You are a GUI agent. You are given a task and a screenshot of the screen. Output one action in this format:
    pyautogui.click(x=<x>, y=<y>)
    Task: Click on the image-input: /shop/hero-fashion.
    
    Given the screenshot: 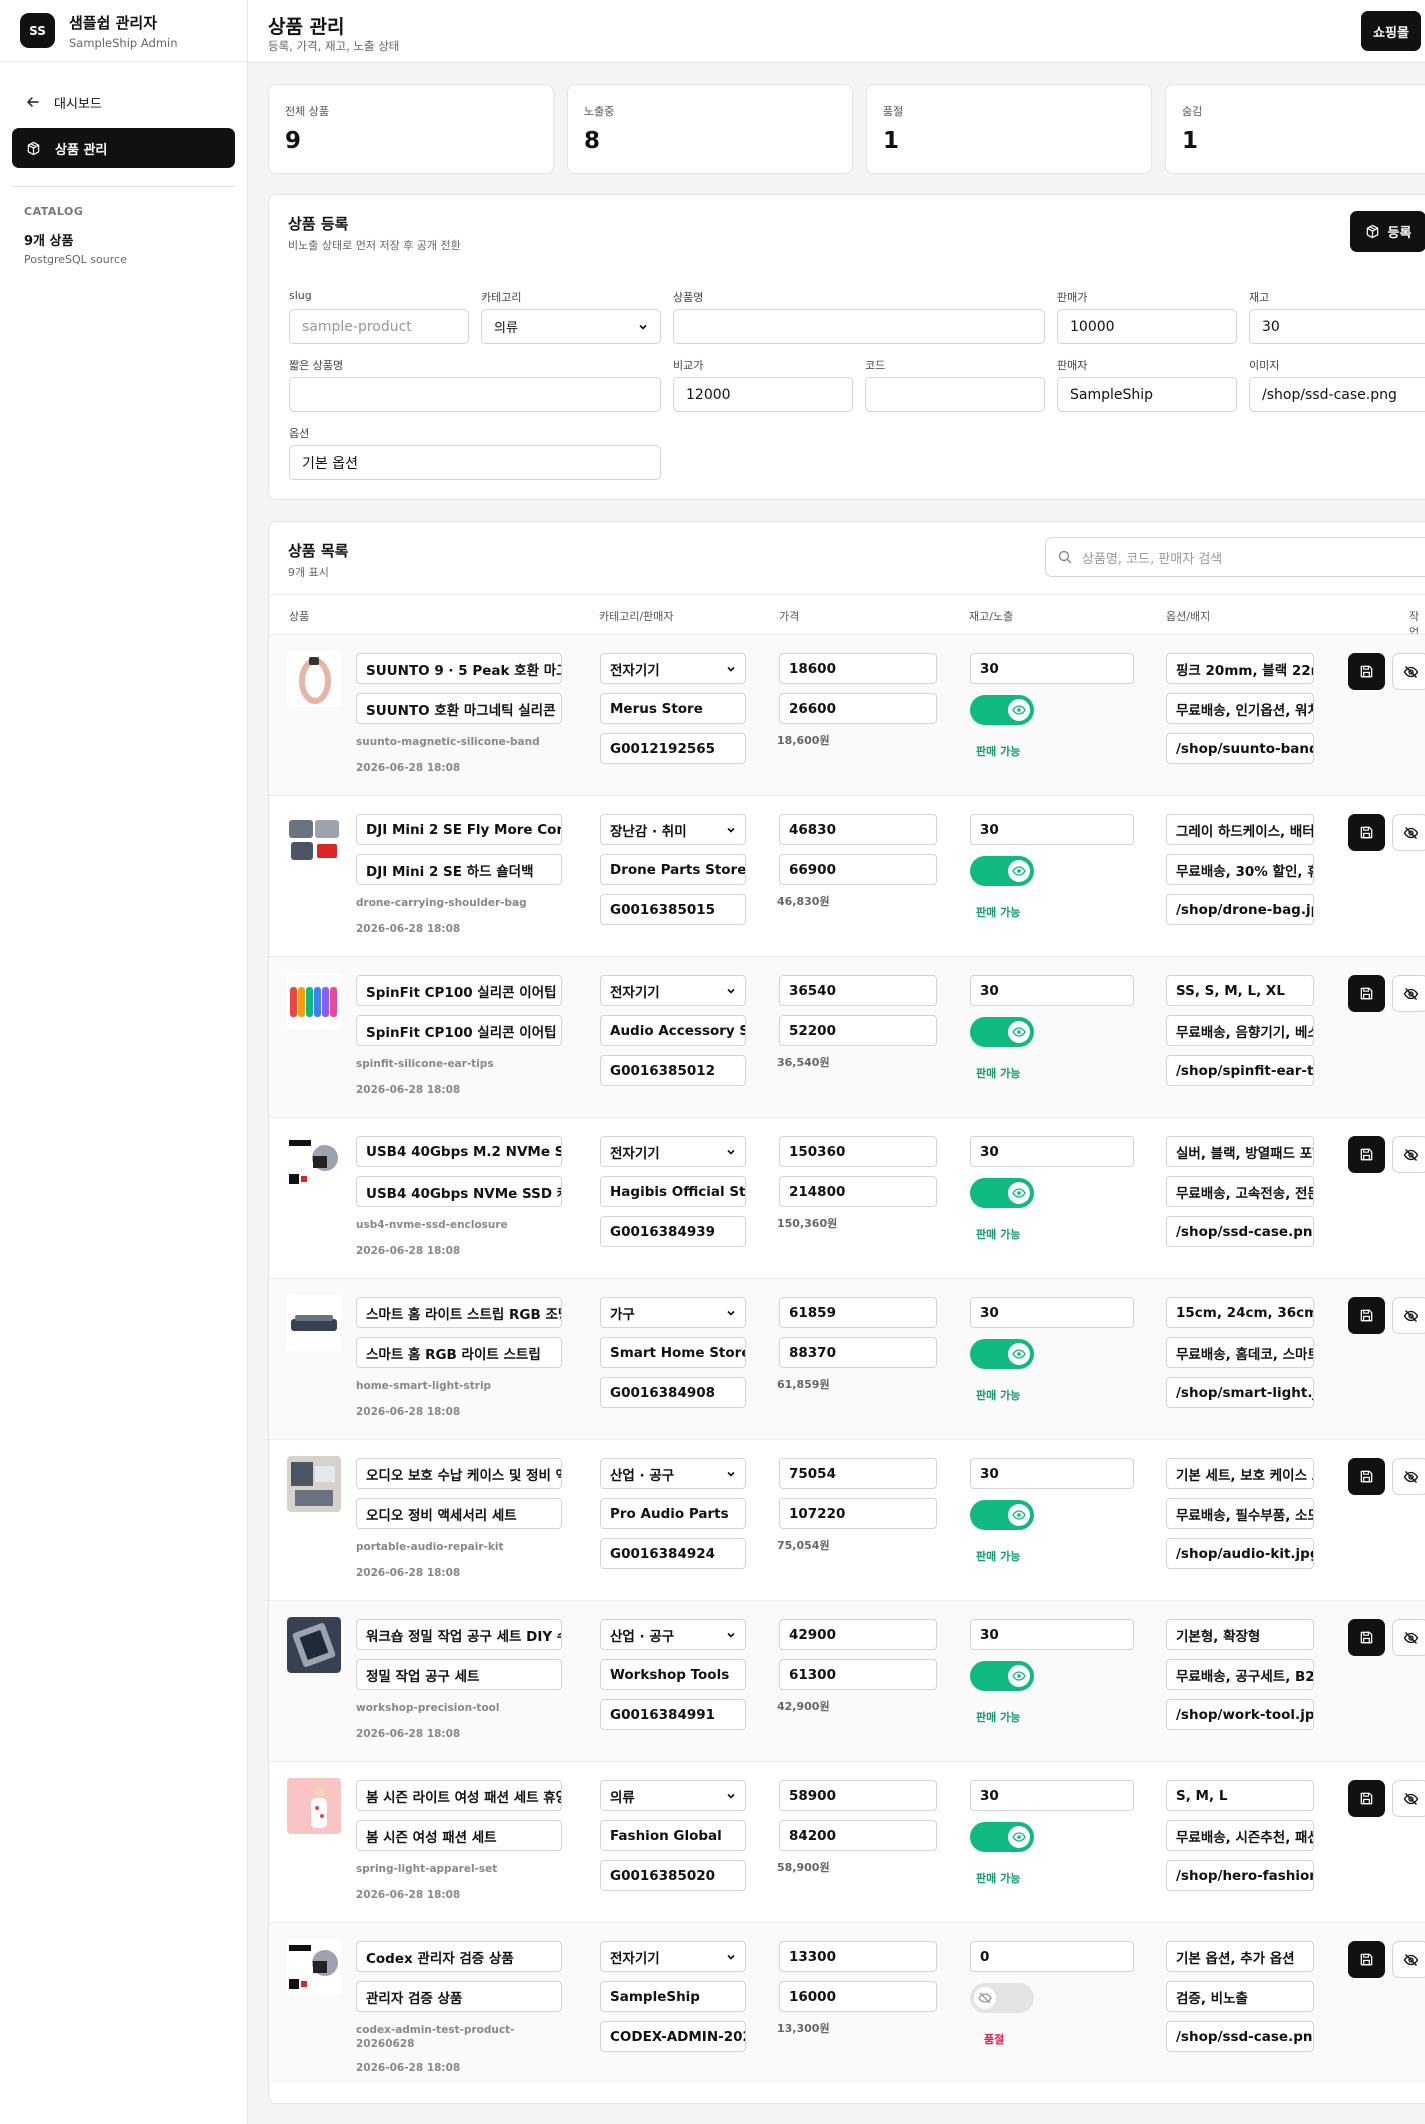 What is the action you would take?
    pyautogui.click(x=1240, y=1875)
    